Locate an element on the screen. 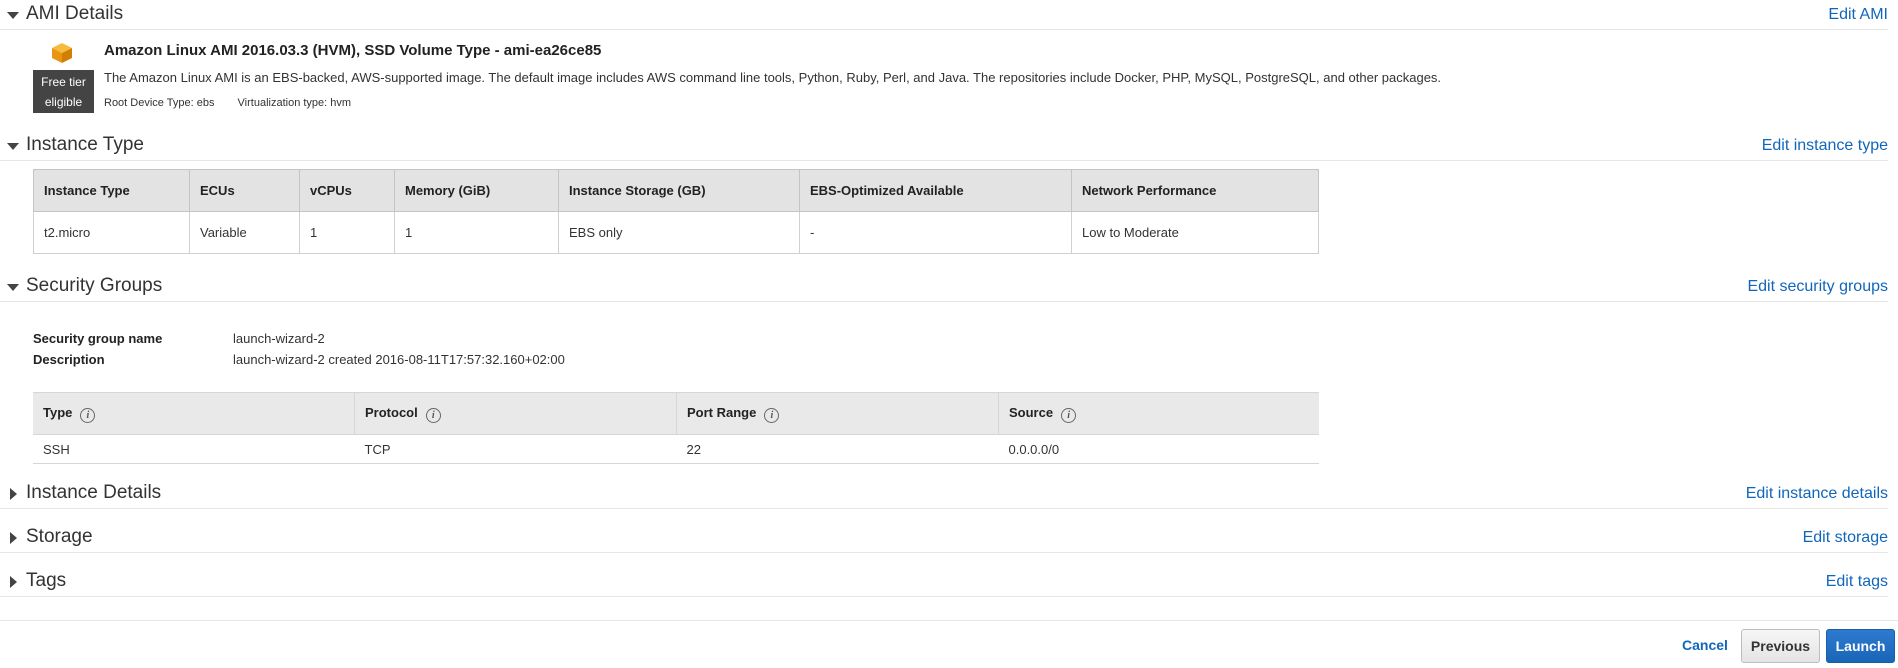 This screenshot has width=1898, height=668. virtualization-type: Virtualization type: hvm is located at coordinates (294, 103).